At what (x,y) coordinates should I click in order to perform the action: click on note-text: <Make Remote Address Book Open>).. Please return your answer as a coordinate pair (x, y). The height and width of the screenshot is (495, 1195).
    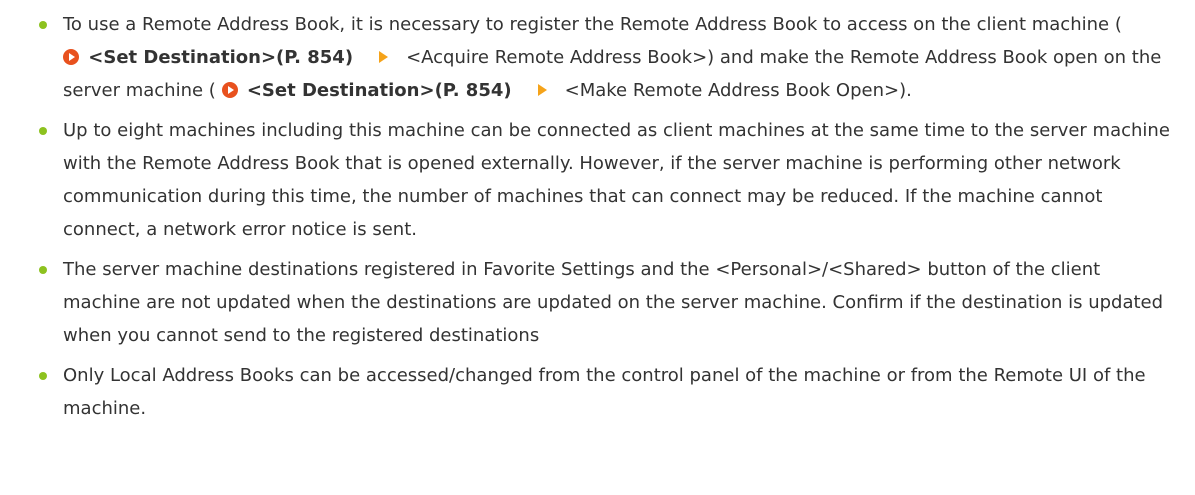
    Looking at the image, I should click on (738, 90).